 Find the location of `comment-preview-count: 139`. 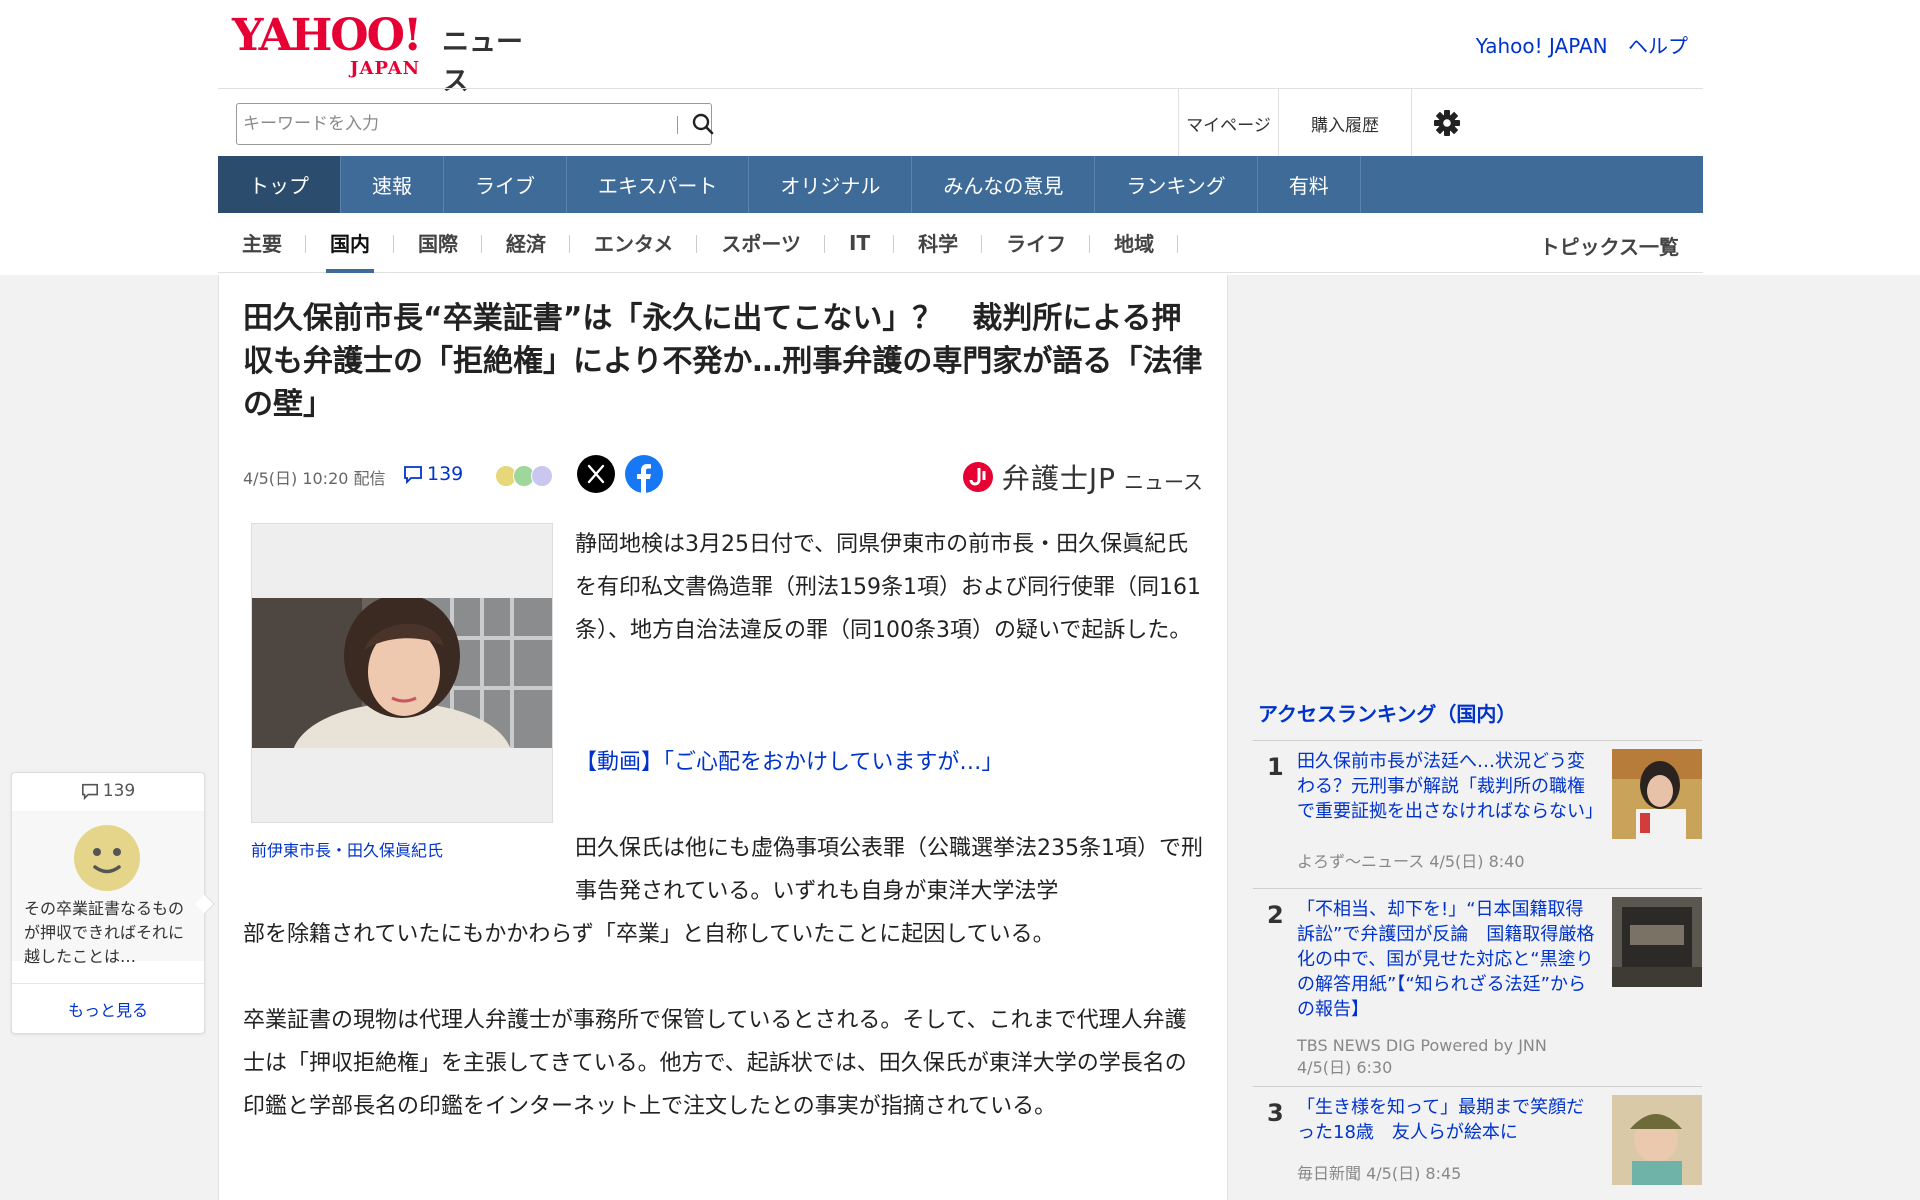

comment-preview-count: 139 is located at coordinates (108, 791).